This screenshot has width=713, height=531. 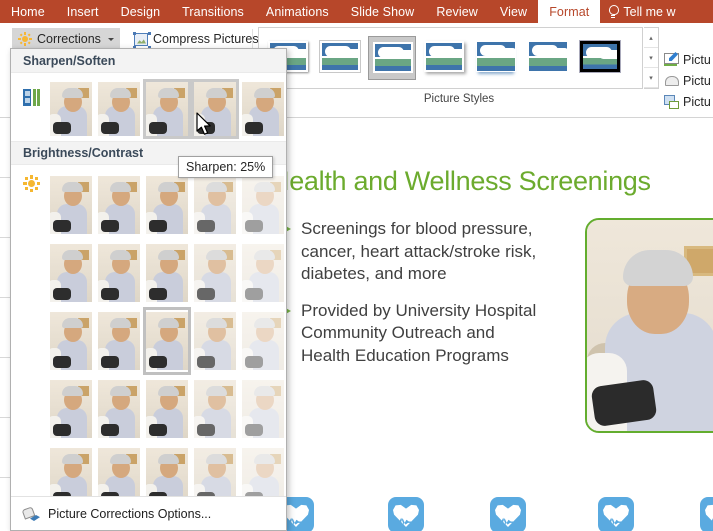 I want to click on compress-pictures-icon, so click(x=142, y=40).